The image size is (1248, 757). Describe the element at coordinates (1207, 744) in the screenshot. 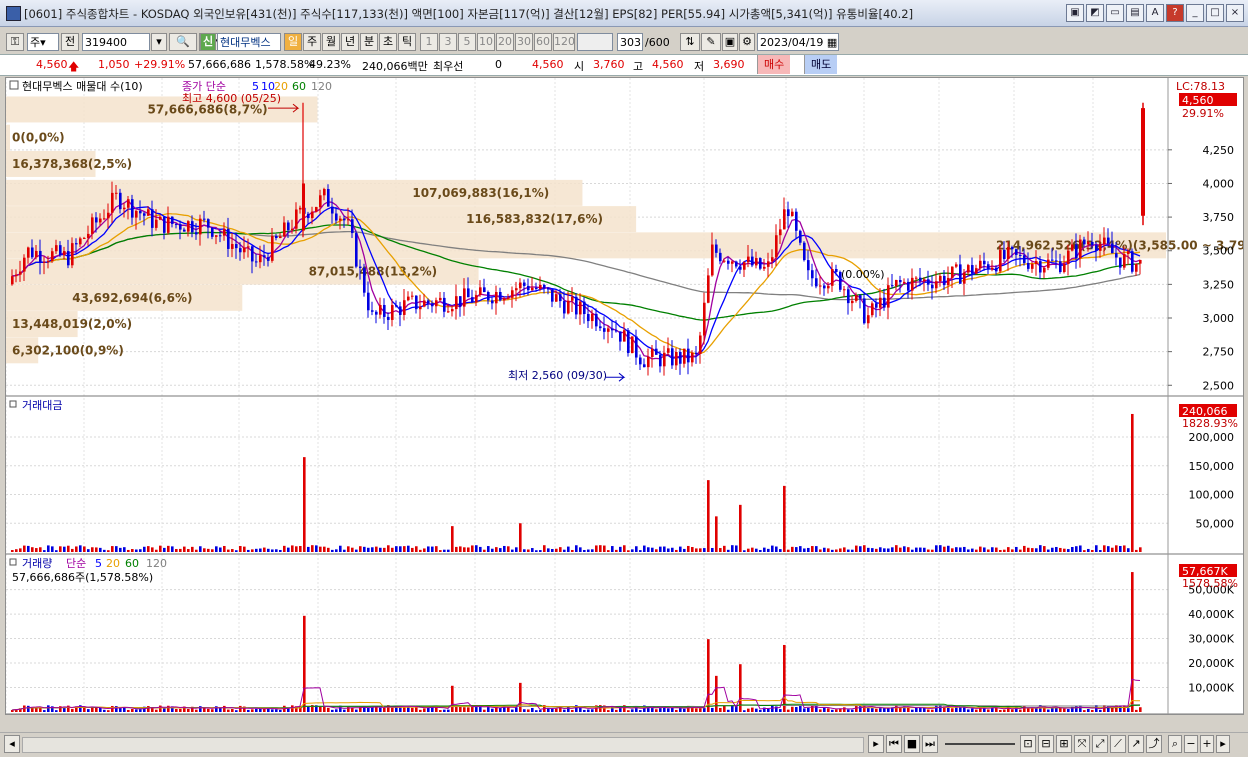

I see `zoom-in-button: +` at that location.